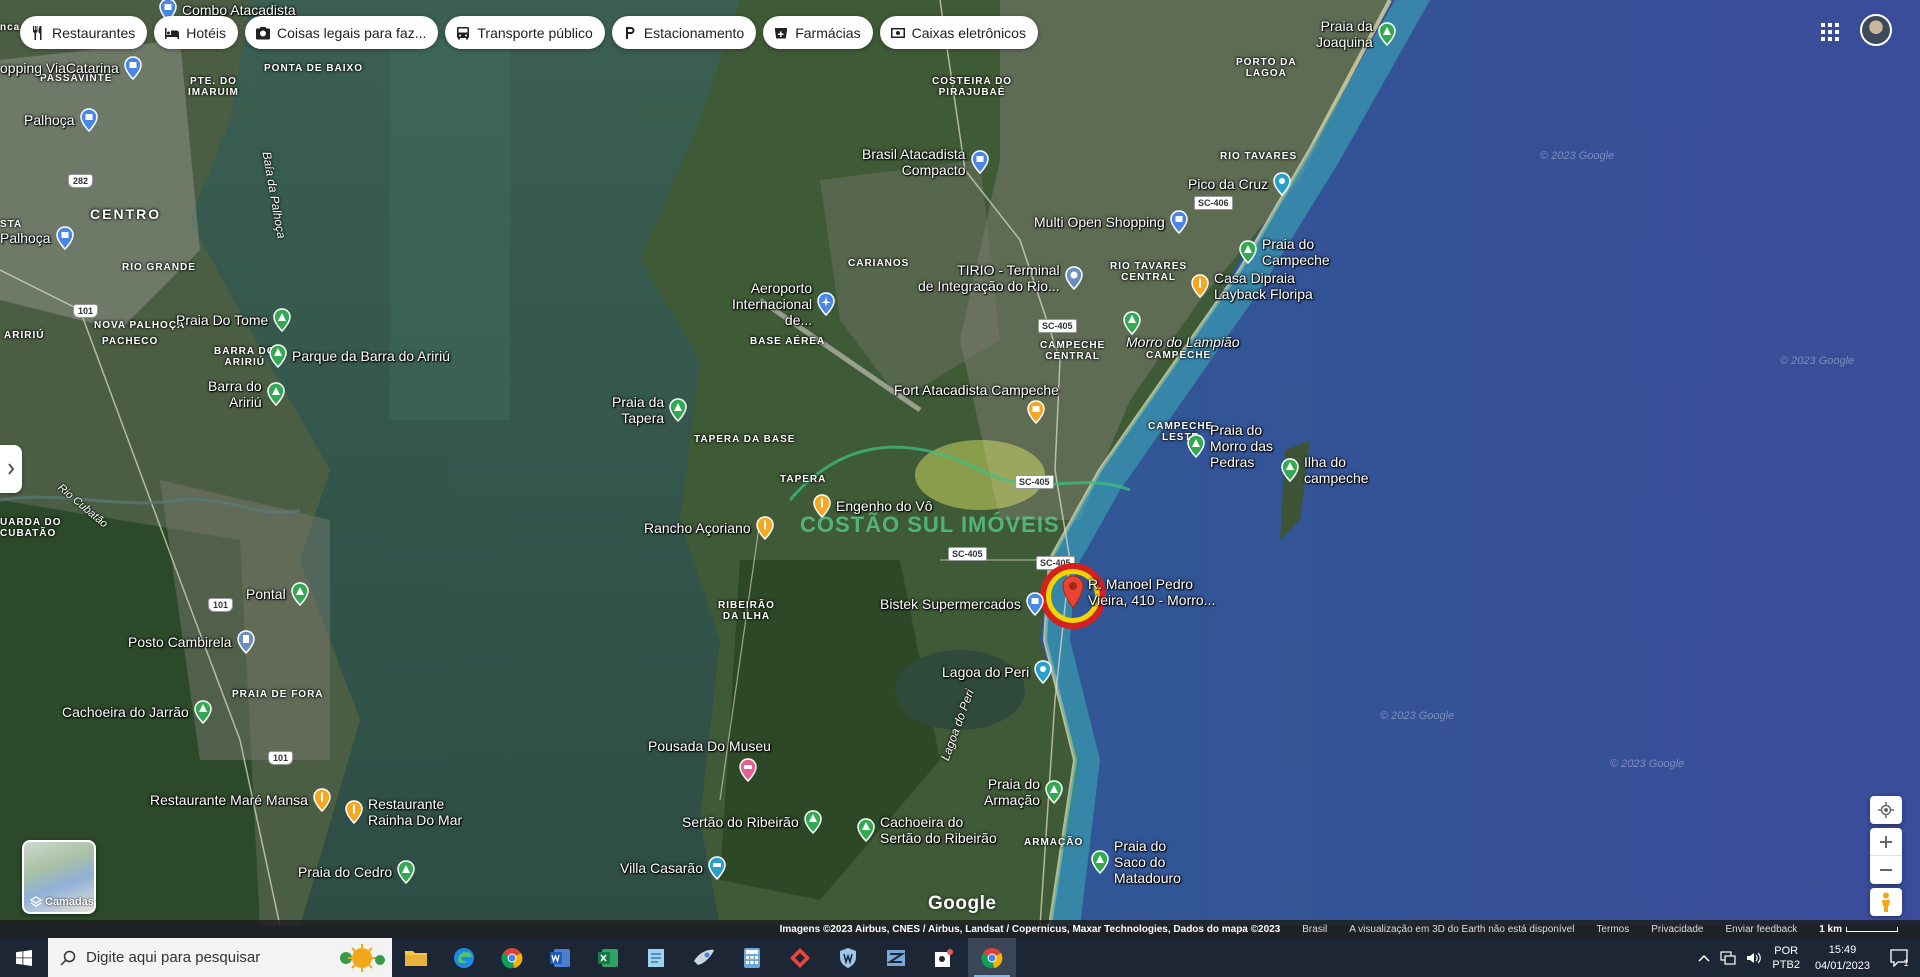 This screenshot has width=1920, height=977. Describe the element at coordinates (512, 957) in the screenshot. I see `taskbar-chrome` at that location.